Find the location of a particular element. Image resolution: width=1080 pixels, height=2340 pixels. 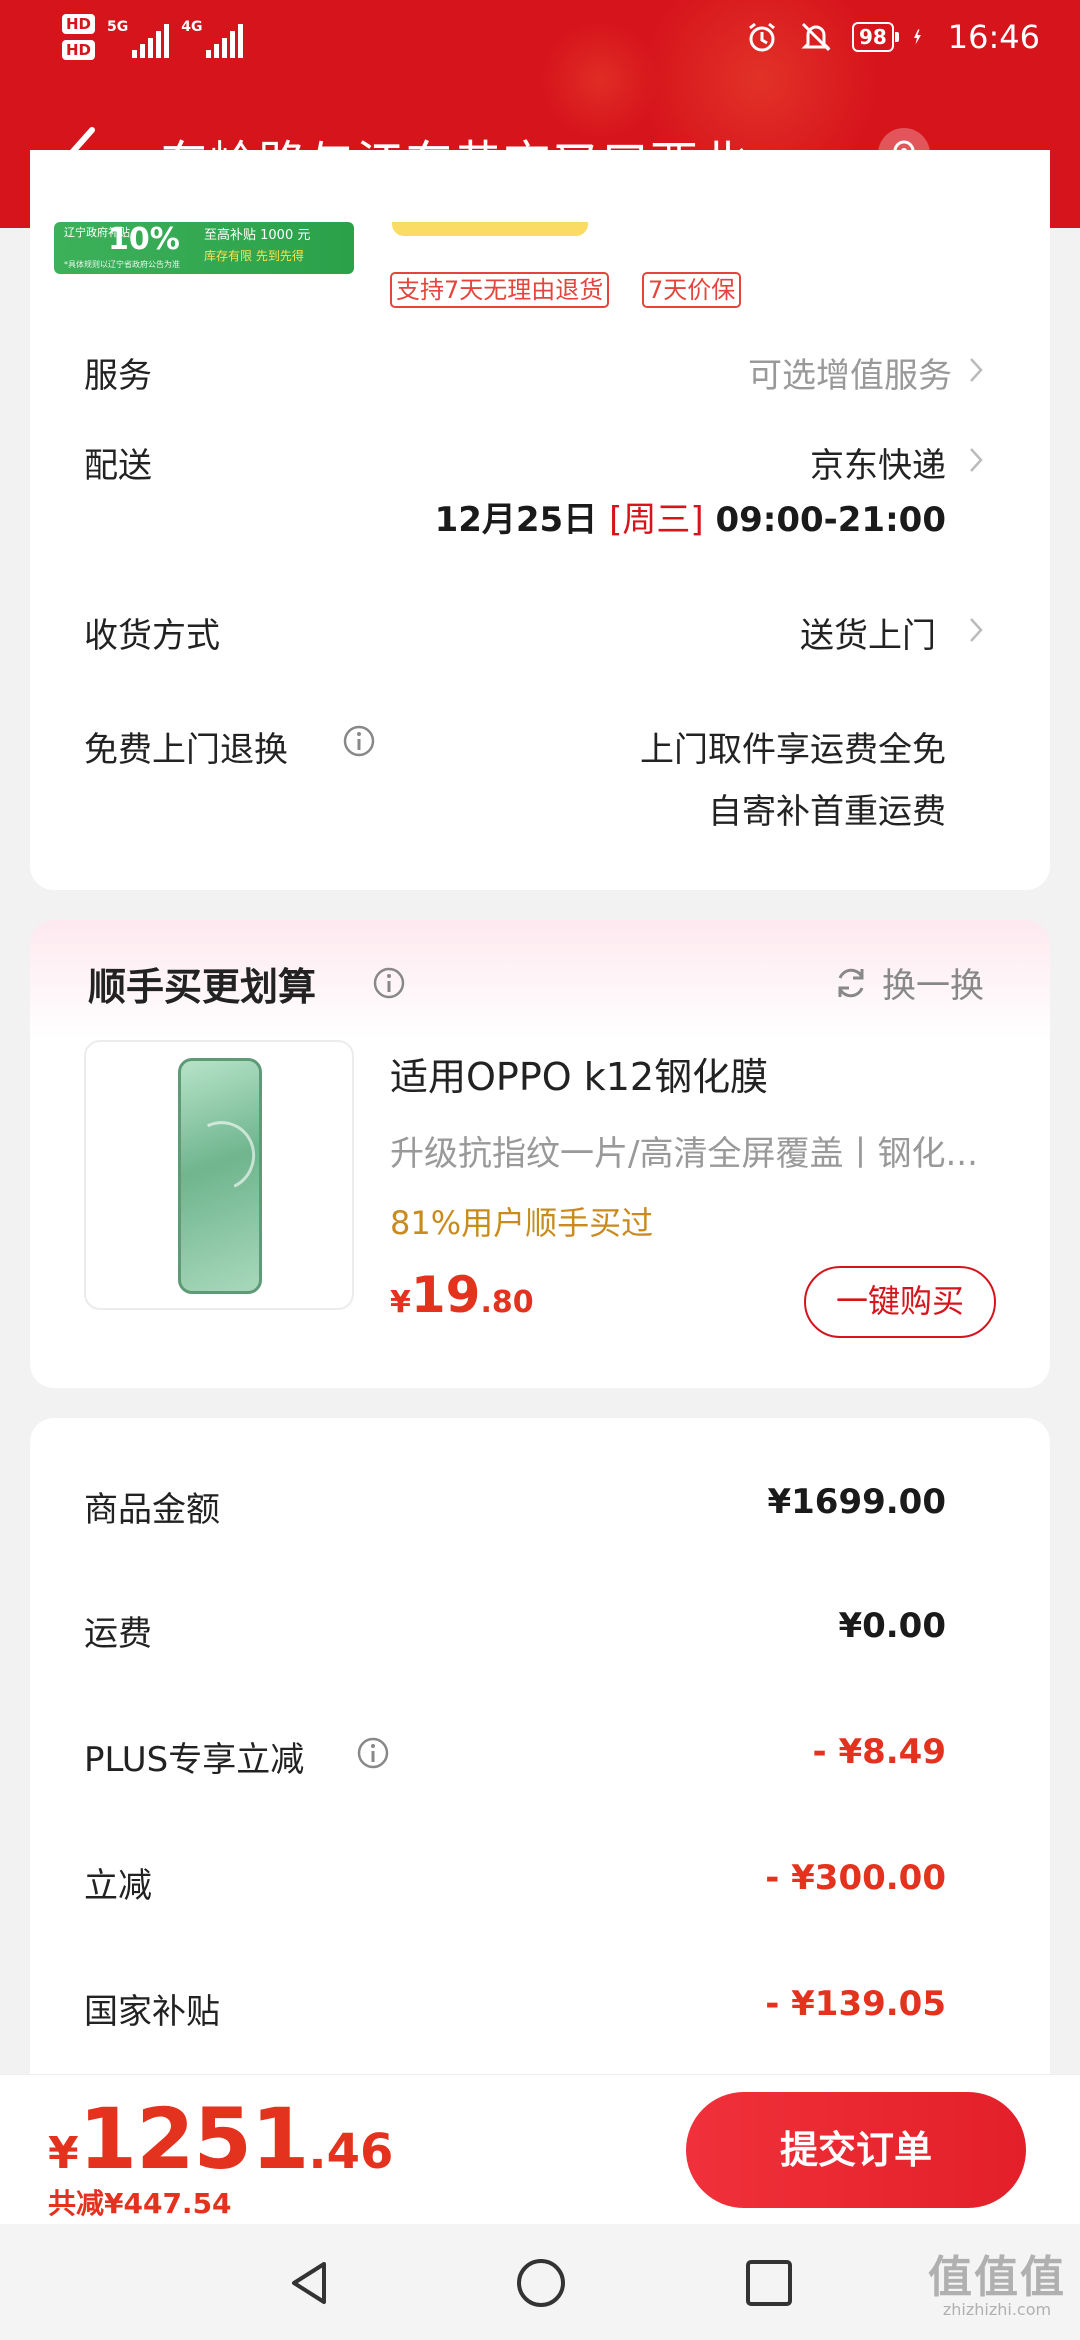

system-nav-bar is located at coordinates (540, 2282).